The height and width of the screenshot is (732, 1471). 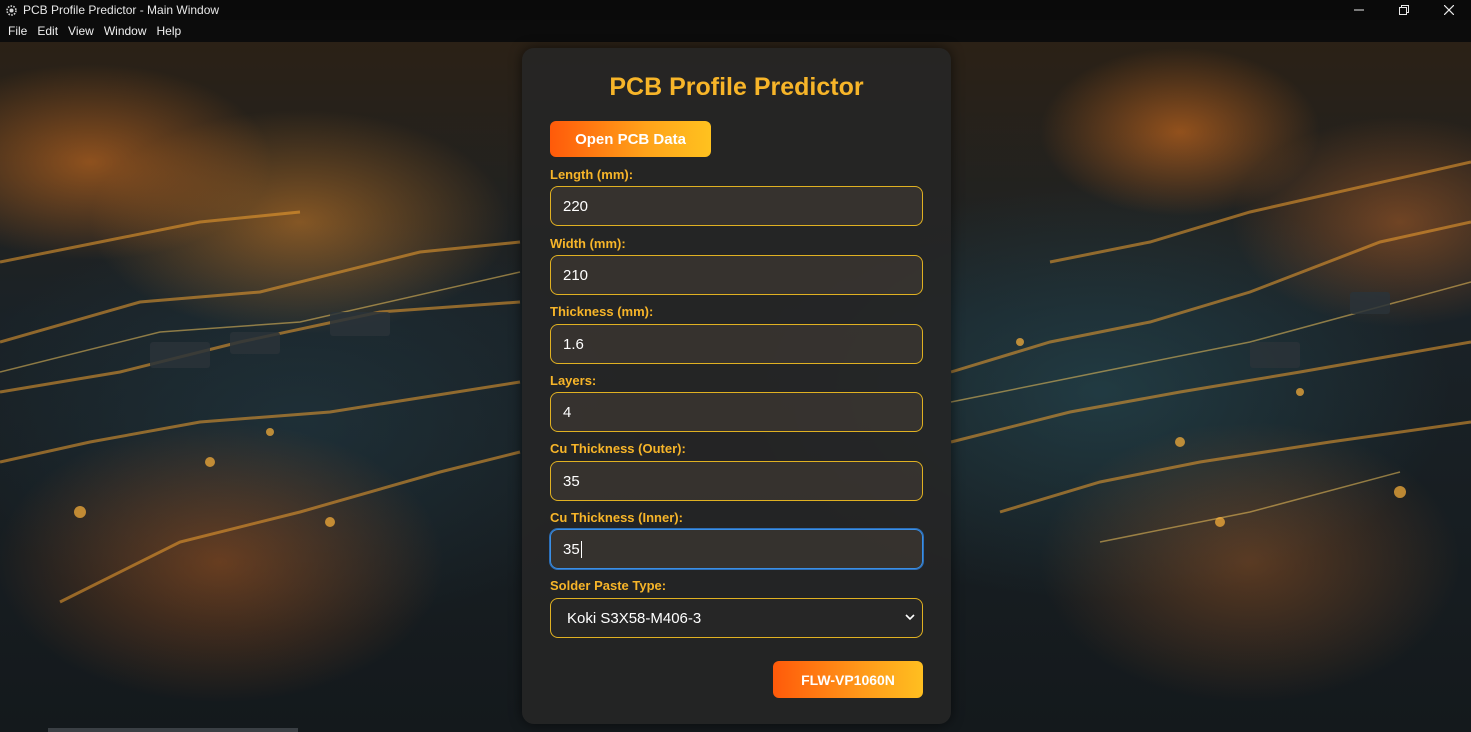 I want to click on menu-edit: Edit, so click(x=47, y=31).